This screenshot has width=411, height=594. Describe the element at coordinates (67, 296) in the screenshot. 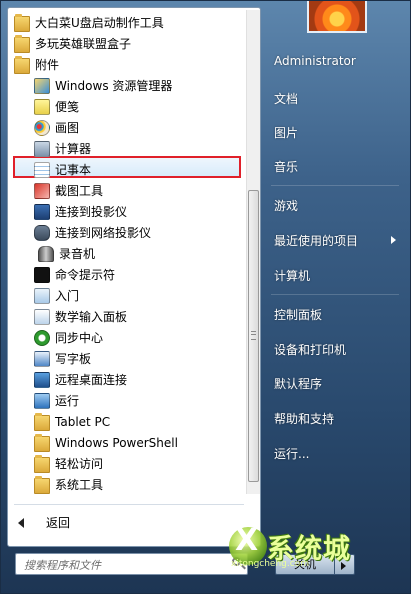

I see `program-label: 入门` at that location.